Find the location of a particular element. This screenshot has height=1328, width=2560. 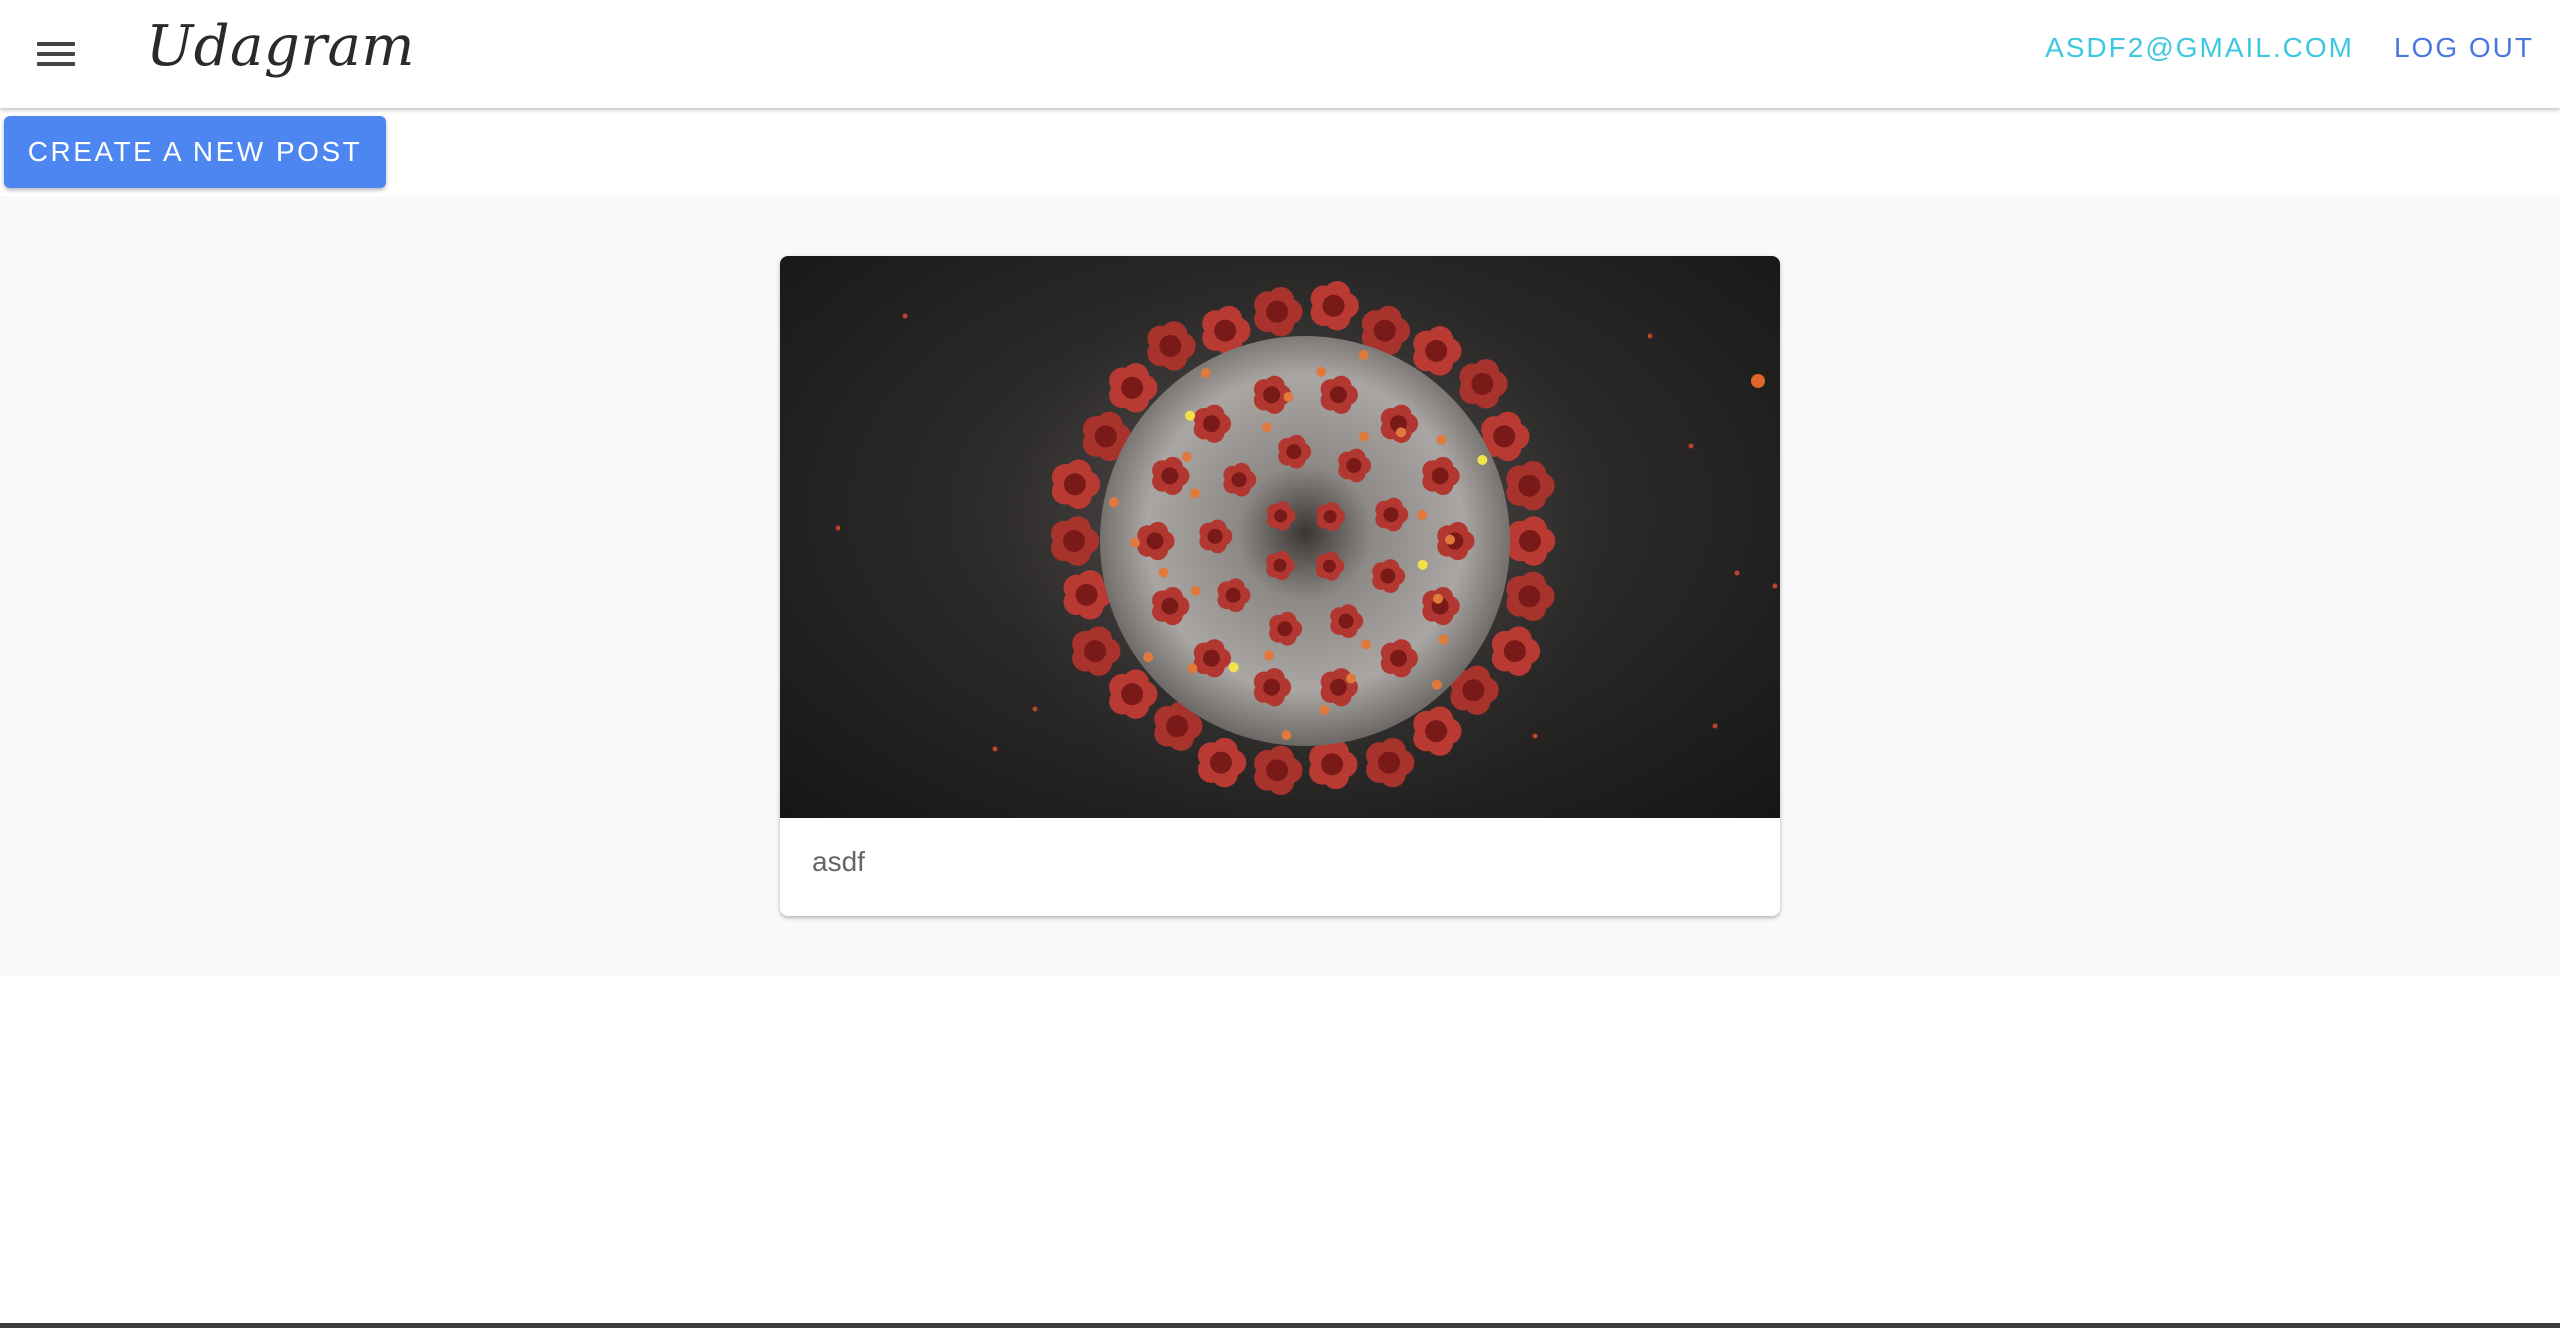

user-nav: ASDF2@GMAIL.COM LOG OUT is located at coordinates (2289, 48).